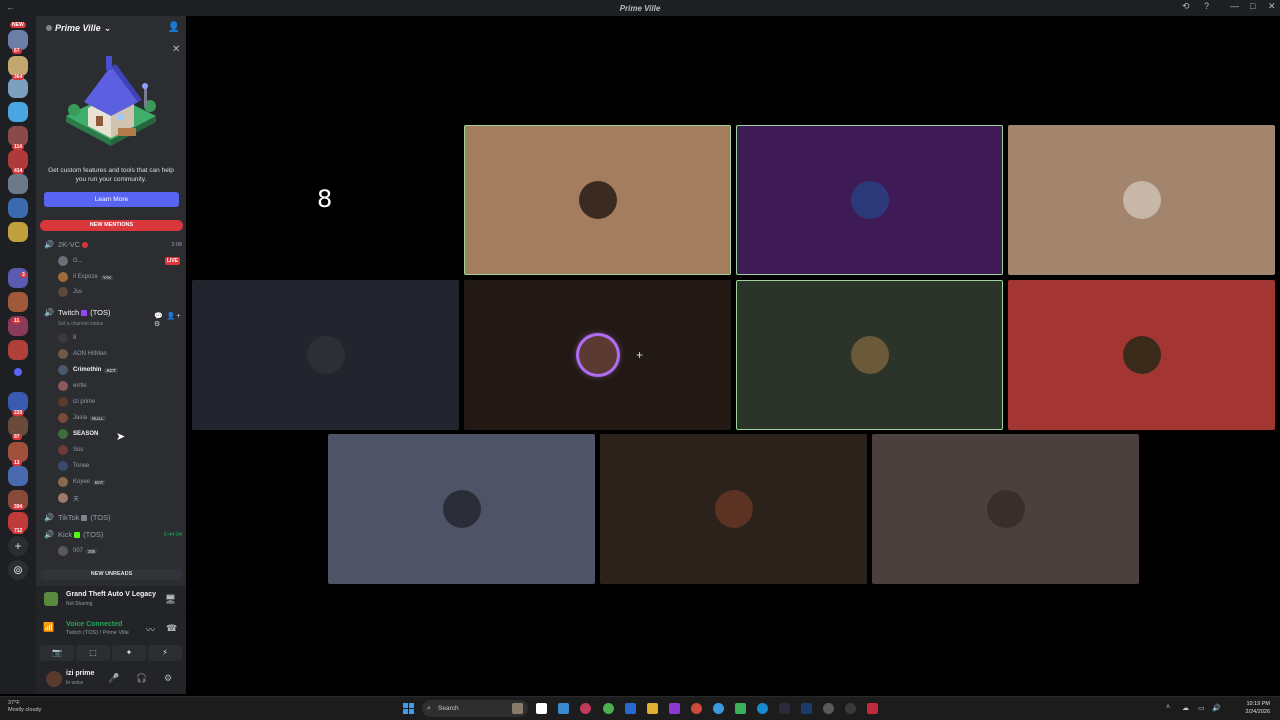 The width and height of the screenshot is (1280, 720). What do you see at coordinates (18, 372) in the screenshot?
I see `folder-icon` at bounding box center [18, 372].